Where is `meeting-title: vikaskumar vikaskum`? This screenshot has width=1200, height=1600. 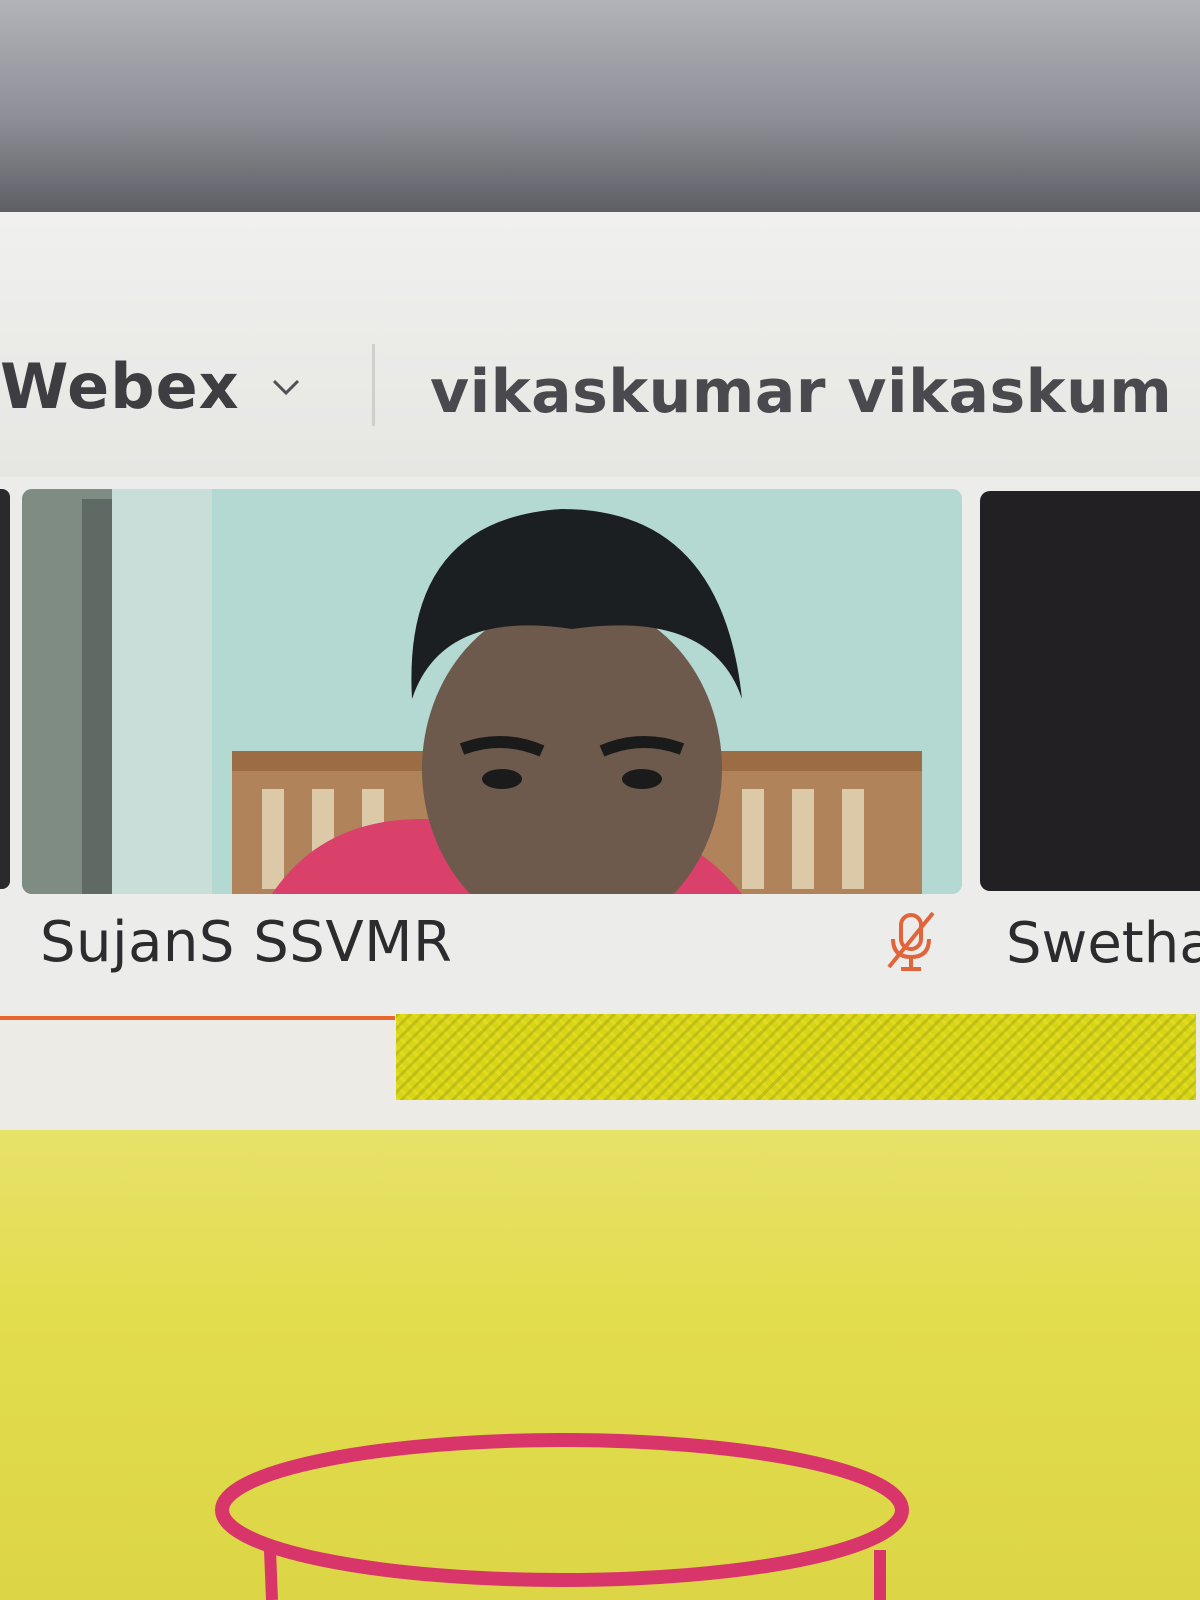 meeting-title: vikaskumar vikaskum is located at coordinates (801, 392).